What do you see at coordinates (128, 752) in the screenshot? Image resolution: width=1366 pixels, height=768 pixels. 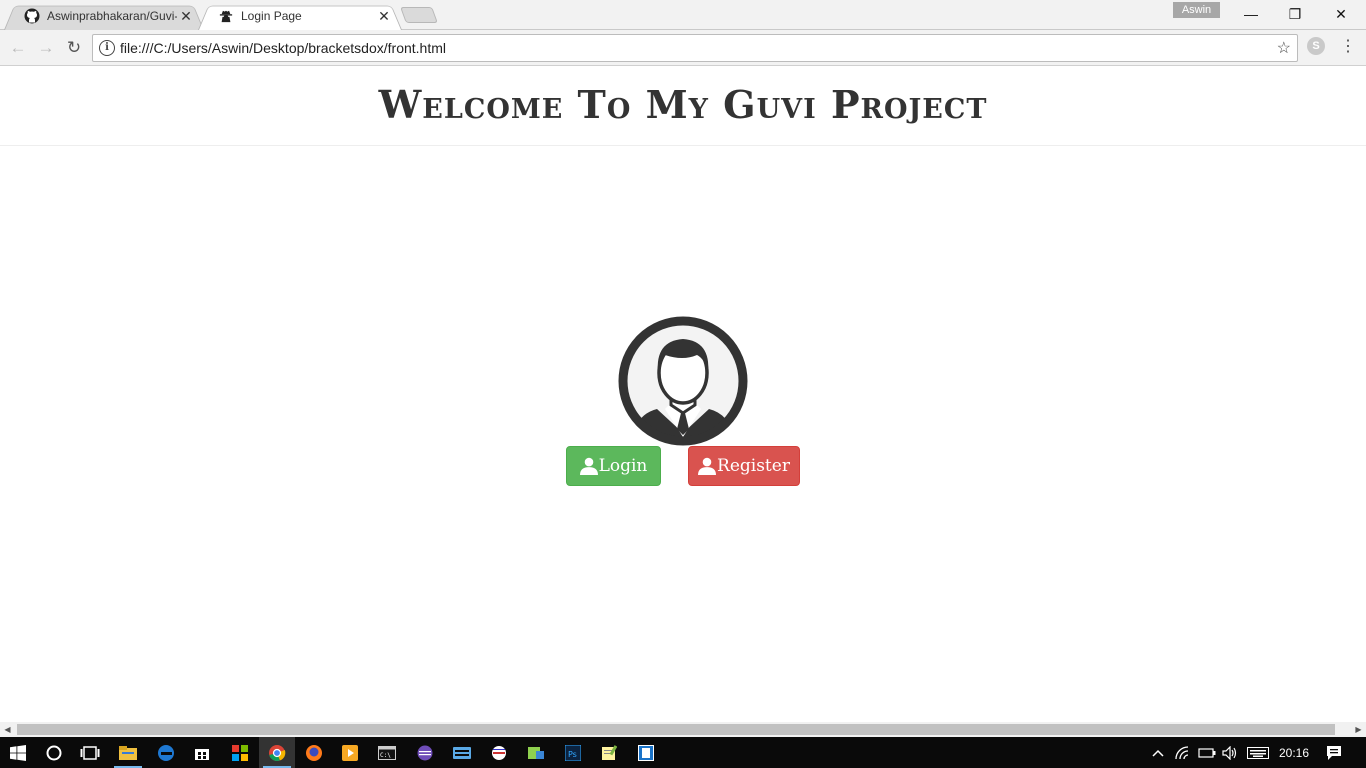 I see `file-explorer-icon` at bounding box center [128, 752].